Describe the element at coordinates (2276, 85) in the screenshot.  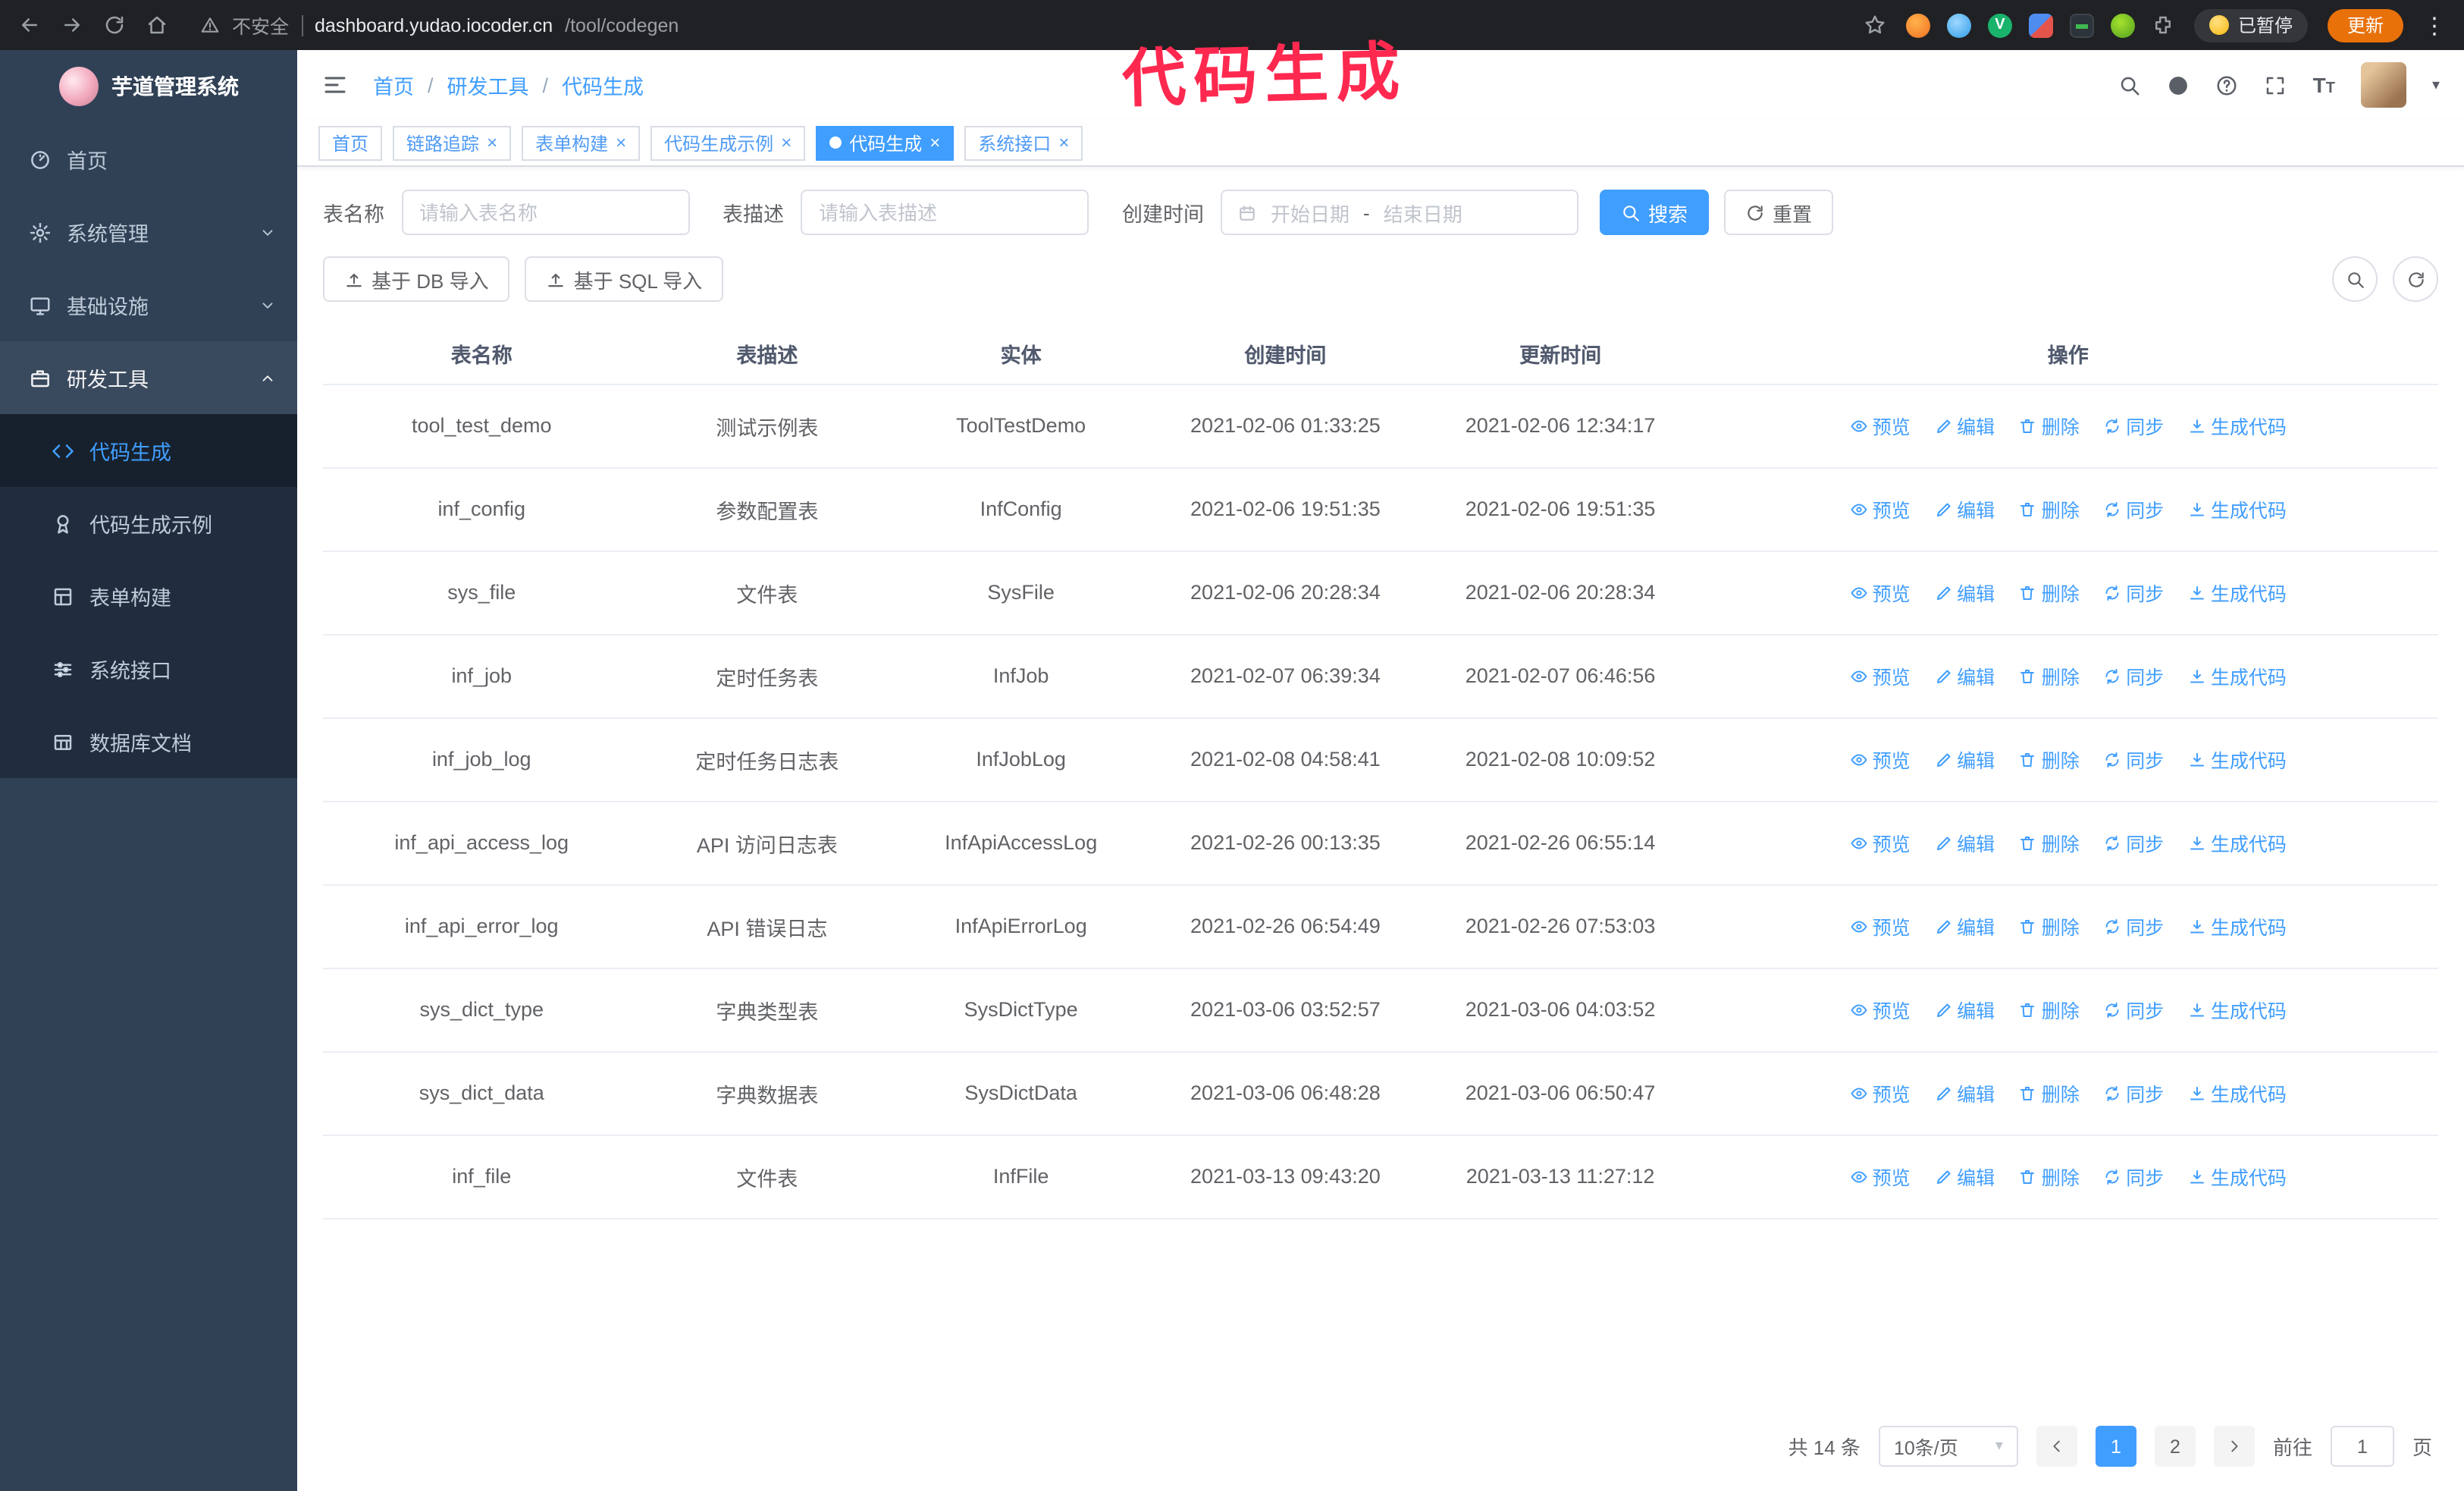
I see `fullscreen-icon` at that location.